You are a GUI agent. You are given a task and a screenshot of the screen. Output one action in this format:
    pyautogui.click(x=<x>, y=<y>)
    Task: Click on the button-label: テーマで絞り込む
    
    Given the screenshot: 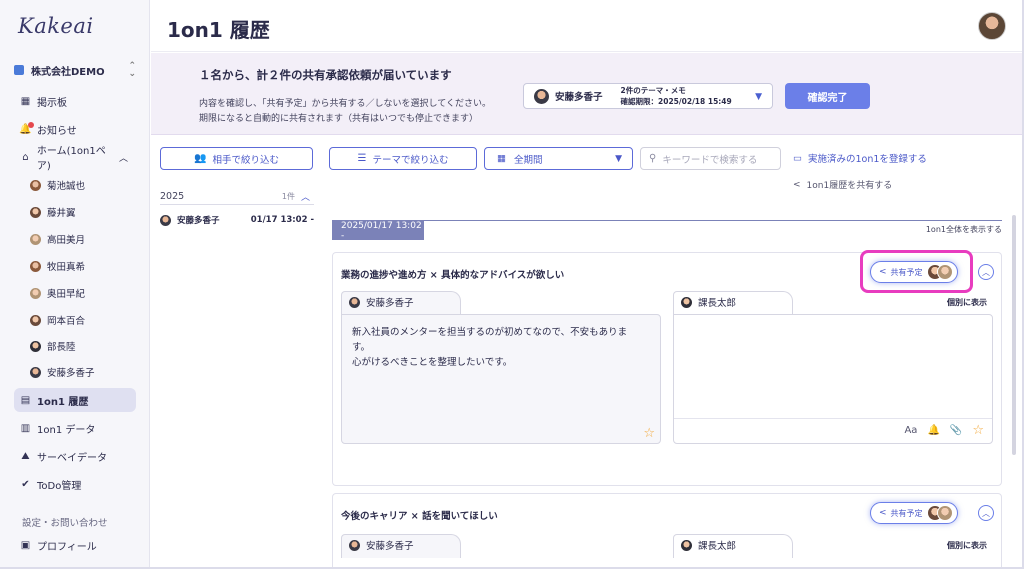 What is the action you would take?
    pyautogui.click(x=410, y=160)
    